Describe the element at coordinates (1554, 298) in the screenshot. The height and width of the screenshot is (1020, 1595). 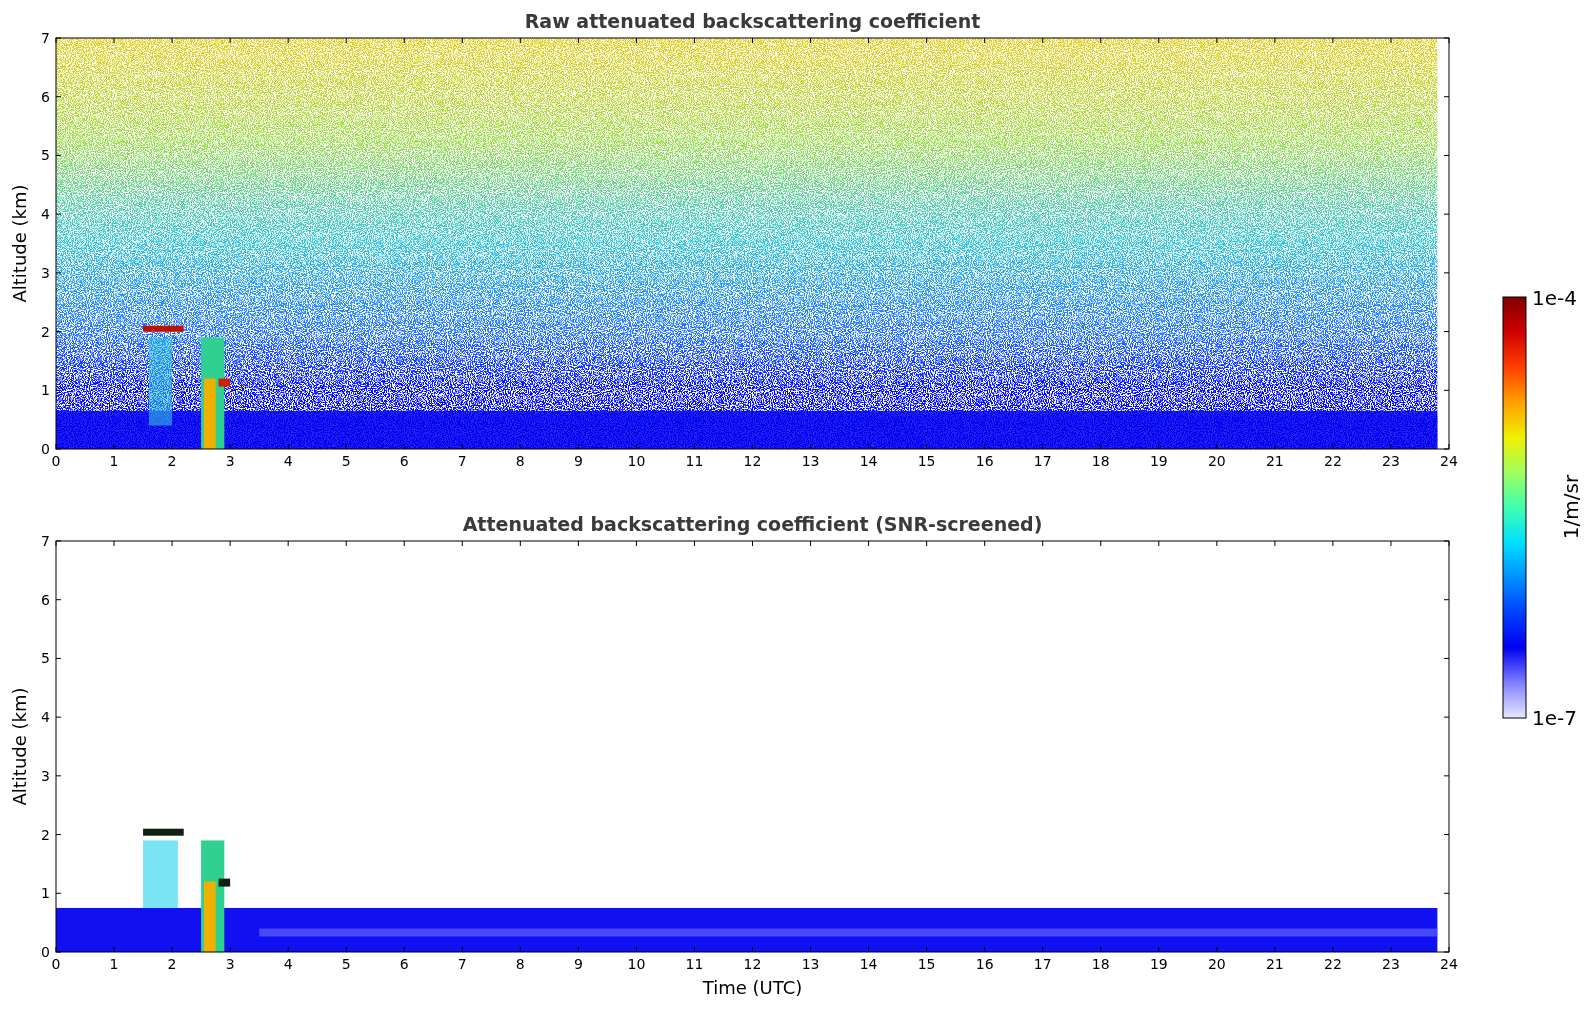
I see `colorbar-max-label: 1e-4` at that location.